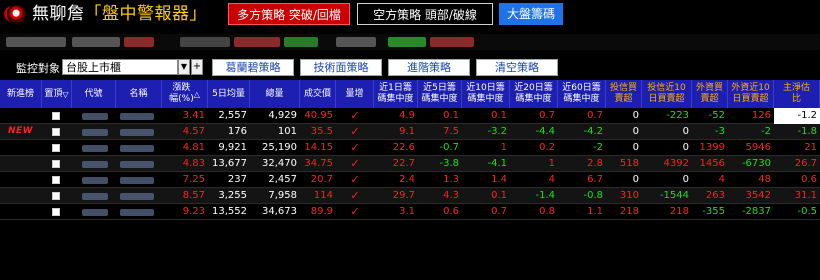  I want to click on column-header-fi: 外資買 賣超, so click(710, 94).